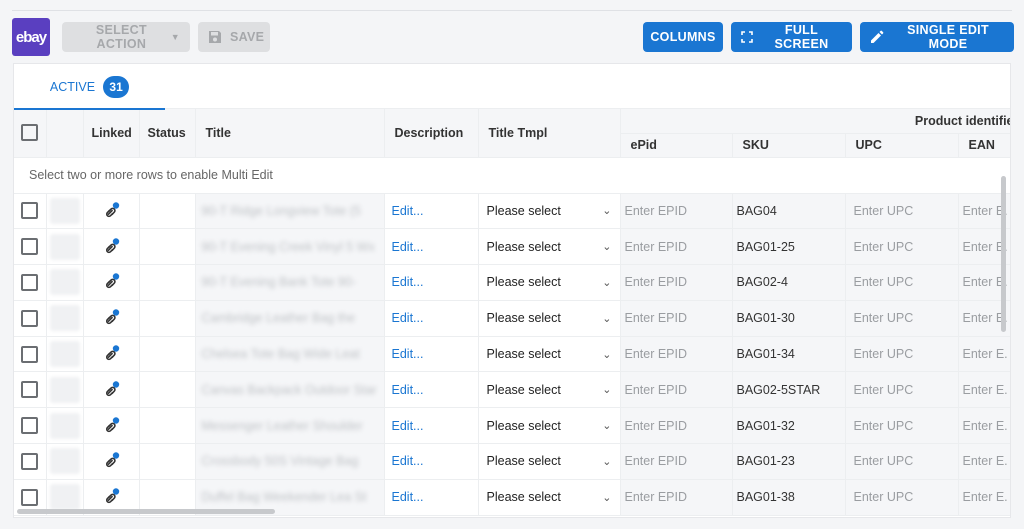 This screenshot has width=1024, height=529. What do you see at coordinates (290, 211) in the screenshot?
I see `title-cell: 90-T Ridge Longview Tote (5` at bounding box center [290, 211].